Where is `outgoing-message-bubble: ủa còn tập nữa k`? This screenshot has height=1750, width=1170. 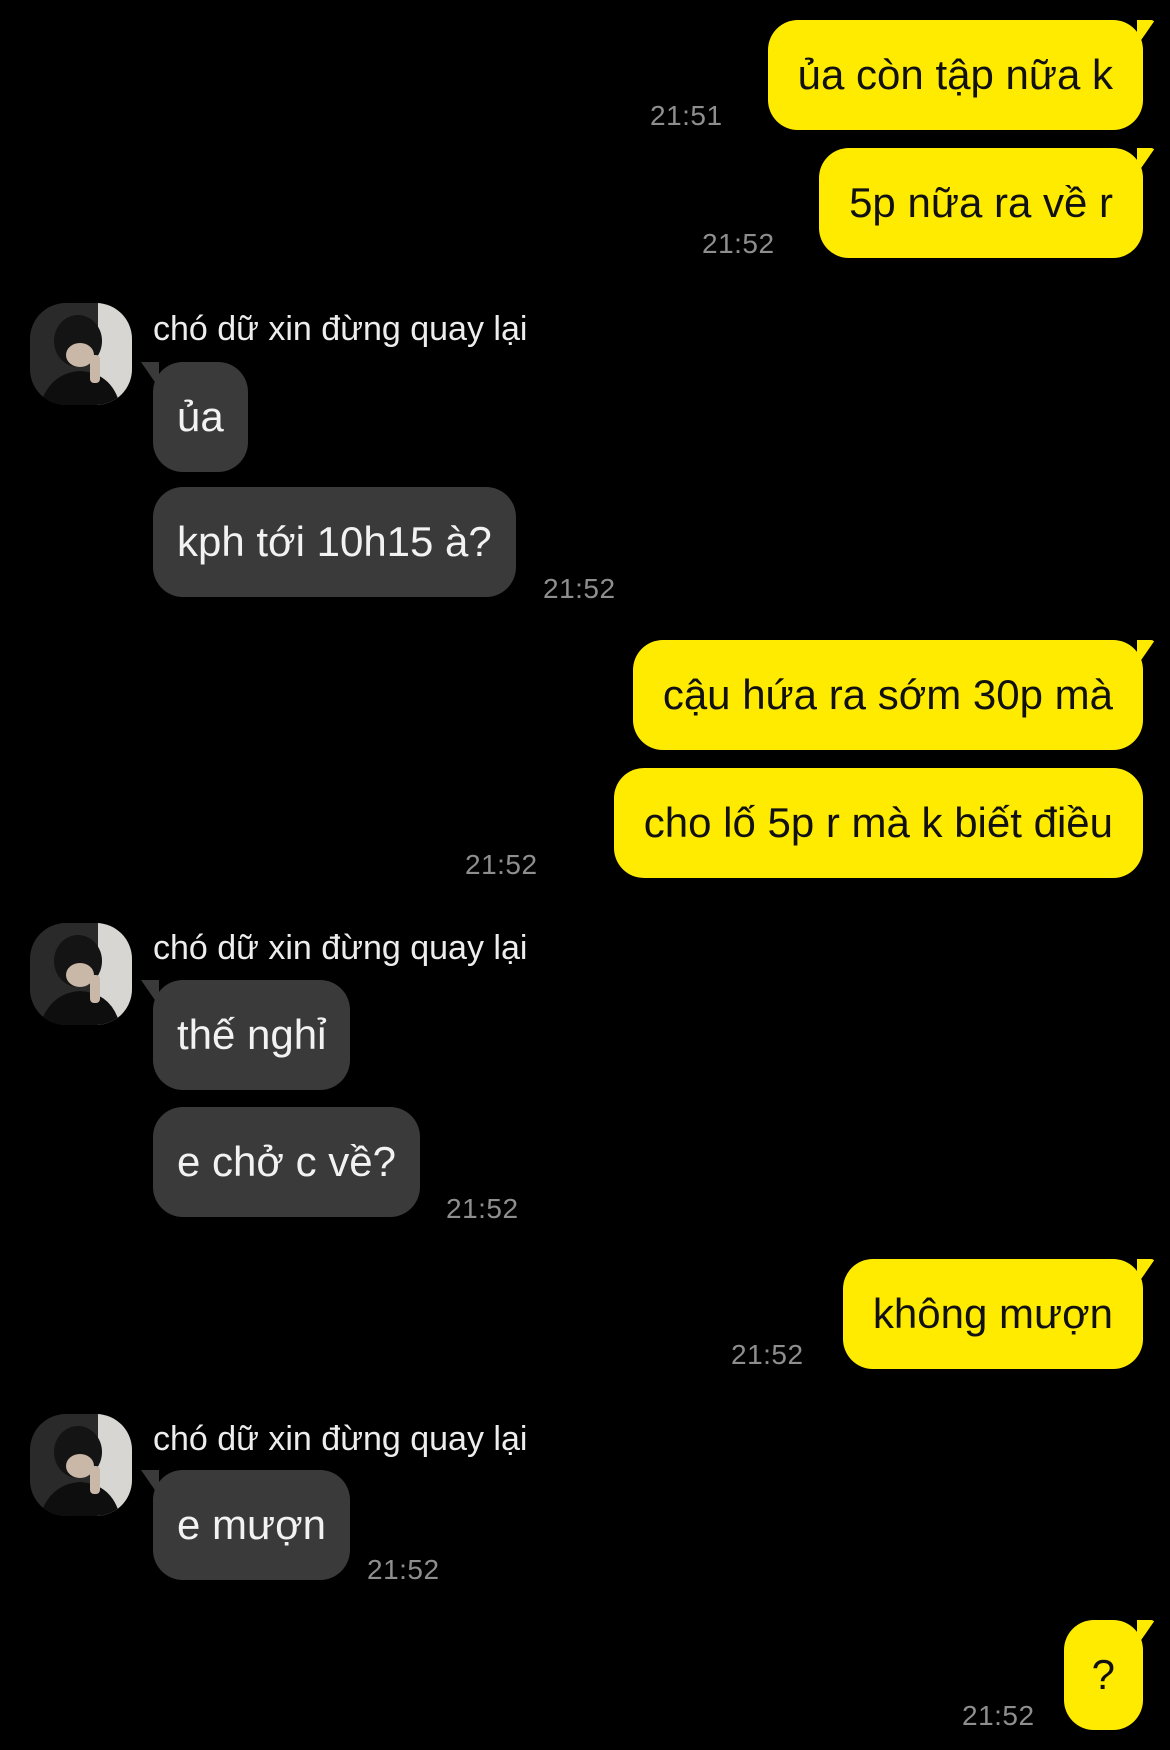 outgoing-message-bubble: ủa còn tập nữa k is located at coordinates (961, 75).